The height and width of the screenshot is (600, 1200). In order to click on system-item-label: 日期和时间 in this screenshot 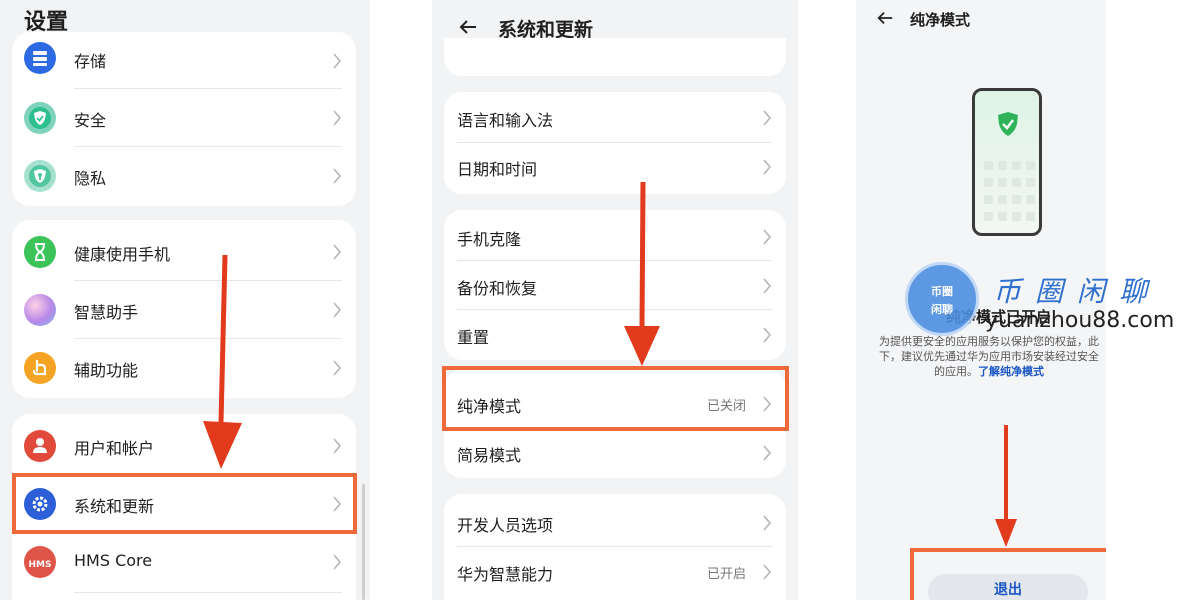, I will do `click(497, 169)`.